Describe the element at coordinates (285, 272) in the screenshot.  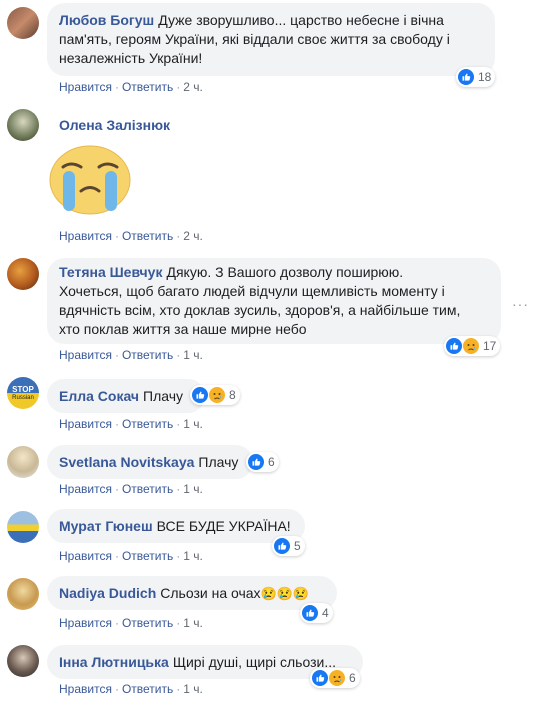
I see `comment-text: Дякую. З Вашого дозволу поширюю.` at that location.